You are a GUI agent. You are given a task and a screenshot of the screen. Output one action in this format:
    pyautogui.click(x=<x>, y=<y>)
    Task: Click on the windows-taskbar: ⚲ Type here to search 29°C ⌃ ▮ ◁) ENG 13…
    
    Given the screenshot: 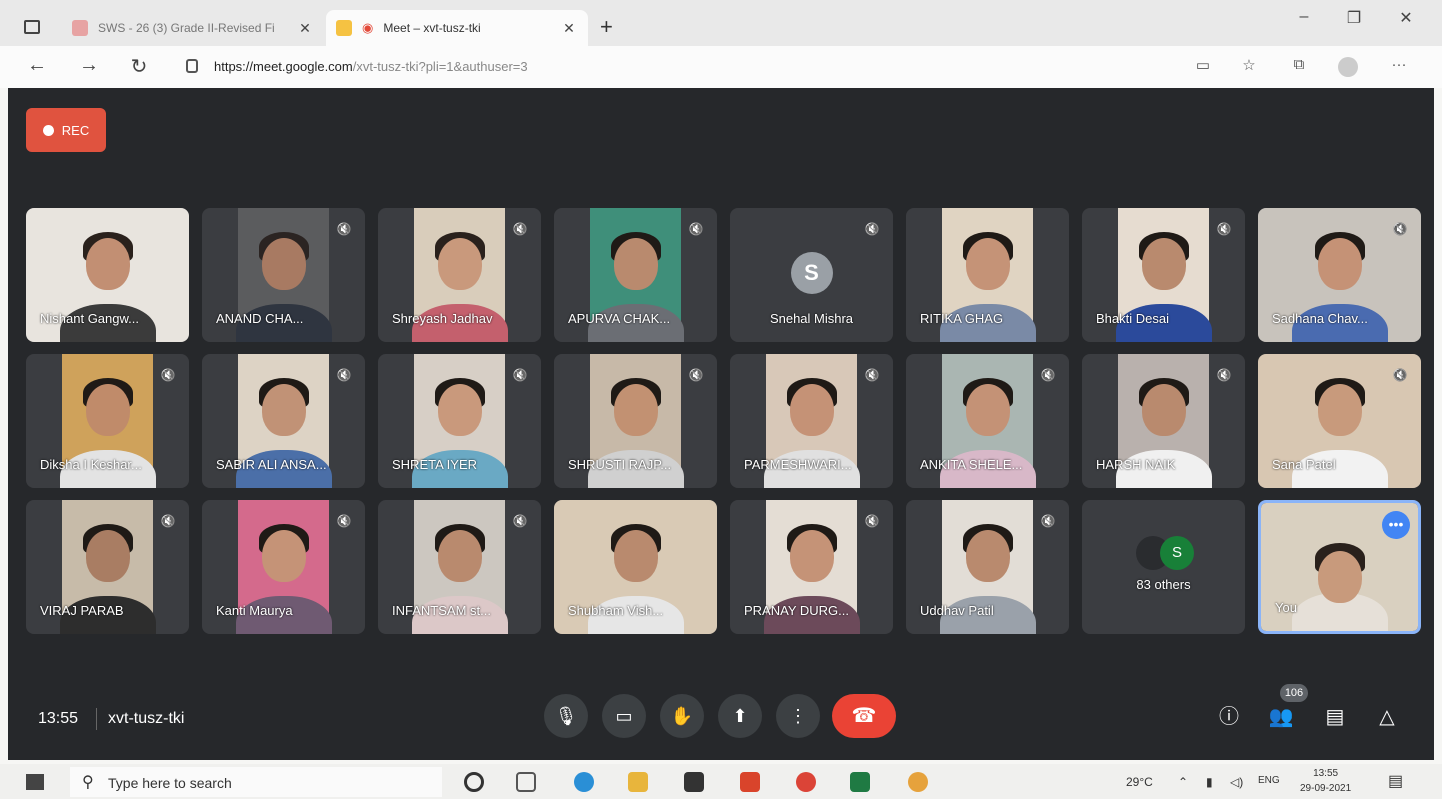 What is the action you would take?
    pyautogui.click(x=721, y=781)
    